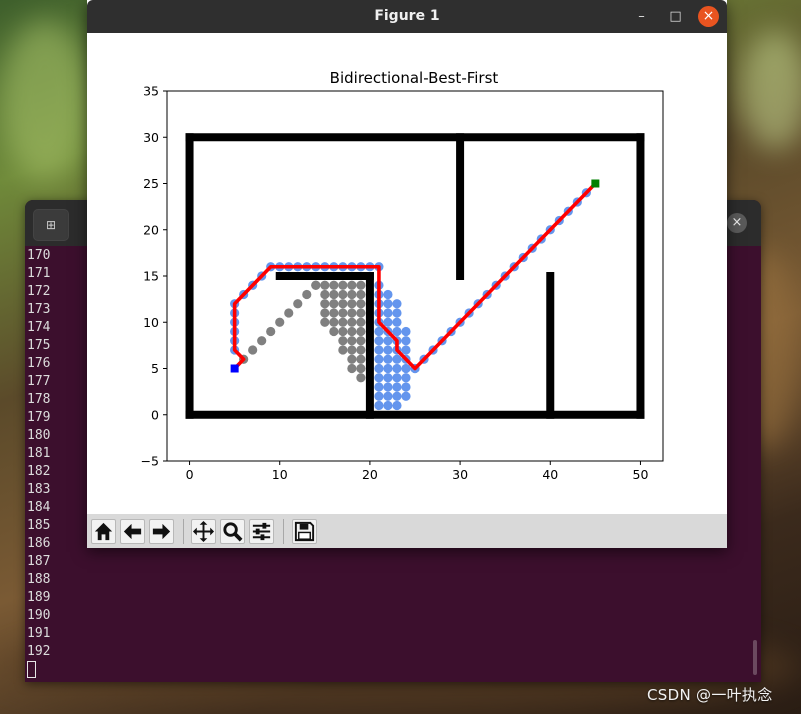  Describe the element at coordinates (641, 16) in the screenshot. I see `minimize-button: –` at that location.